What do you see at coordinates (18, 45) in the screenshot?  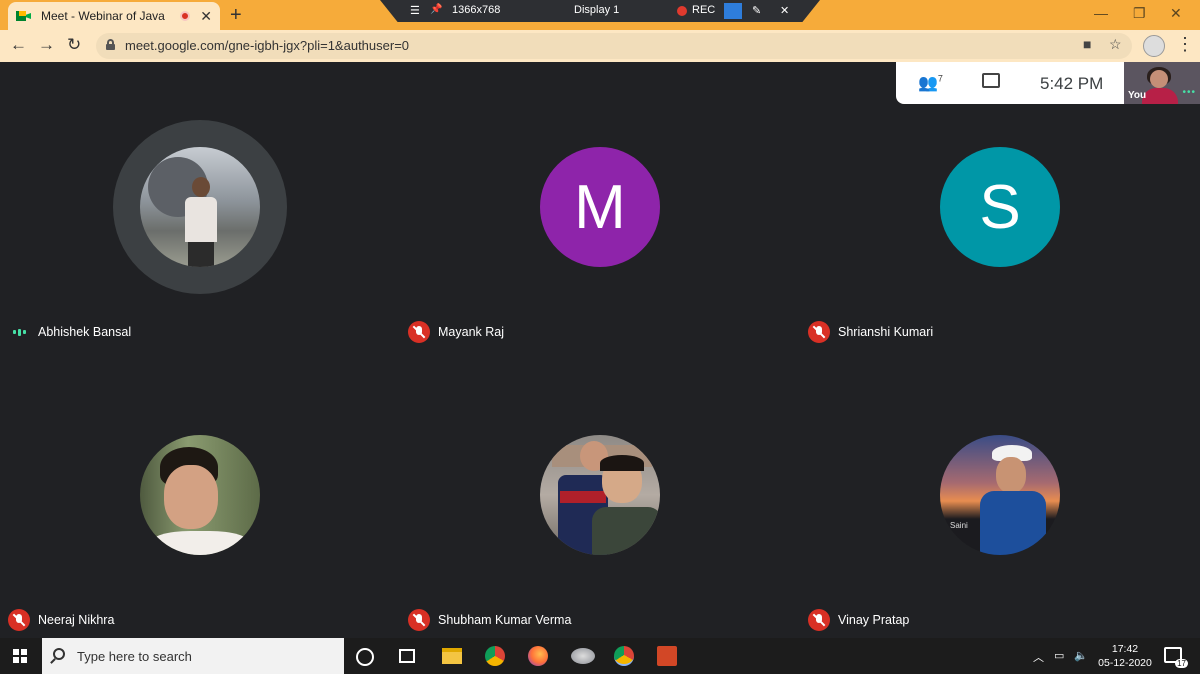 I see `back-arrow-icon: ←` at bounding box center [18, 45].